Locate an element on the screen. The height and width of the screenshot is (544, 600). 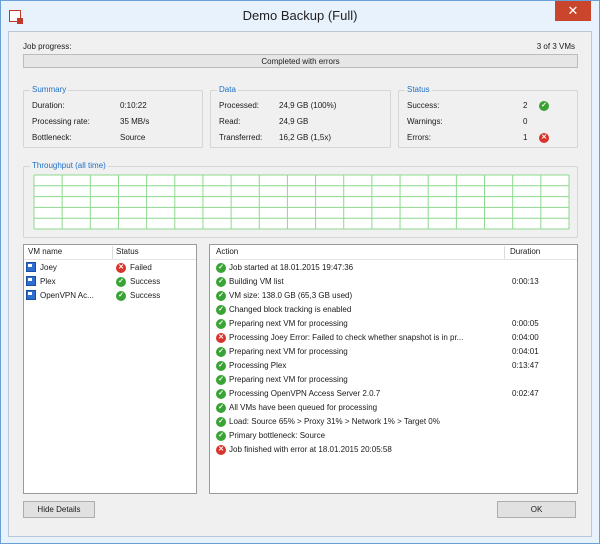
action-log-row: ✓ VM size: 138.0 GB (65,3 GB used) is located at coordinates (394, 297).